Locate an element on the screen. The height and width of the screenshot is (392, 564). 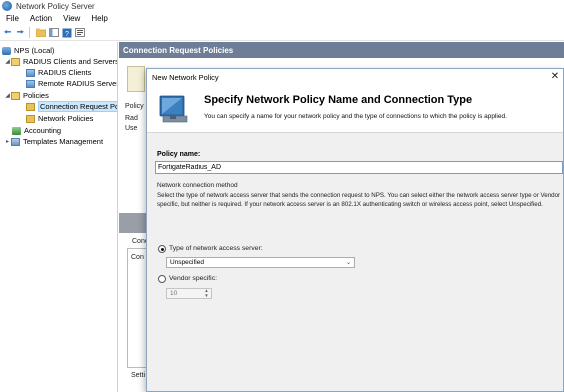
forward-arrow-icon: 🠚 is located at coordinates (20, 32).